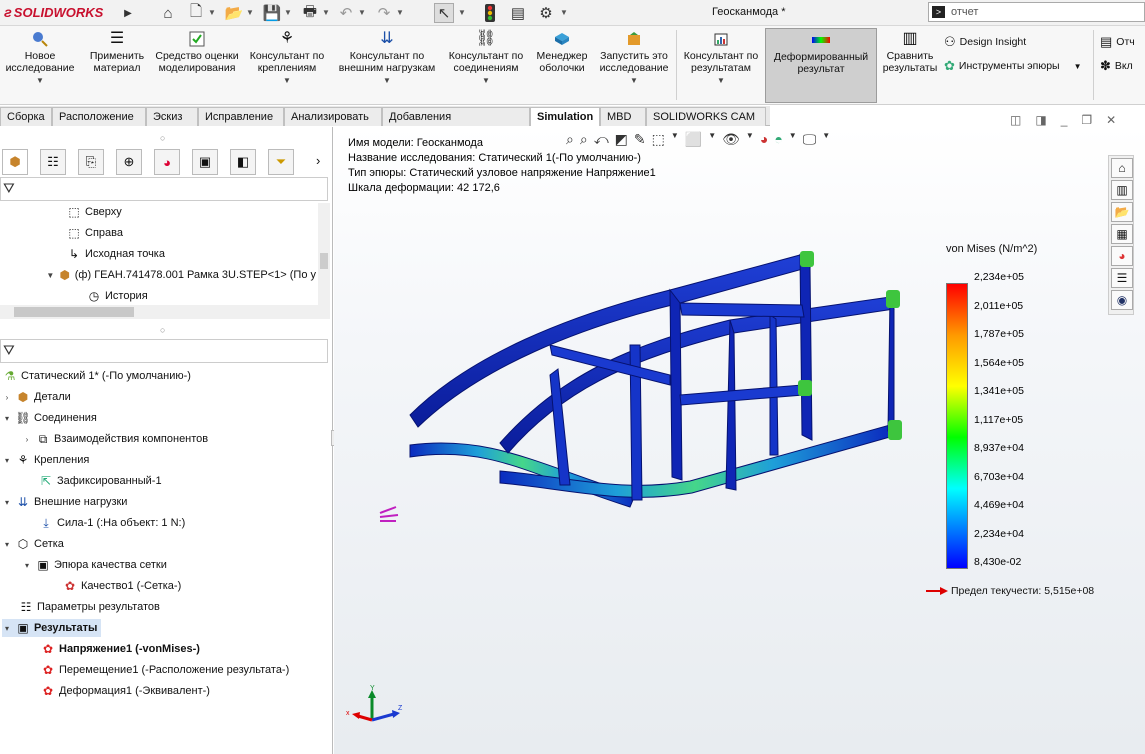  What do you see at coordinates (387, 65) in the screenshot?
I see `external-loads-advisor-button: ⇊ Консультант по внешним нагрузкам ▼` at bounding box center [387, 65].